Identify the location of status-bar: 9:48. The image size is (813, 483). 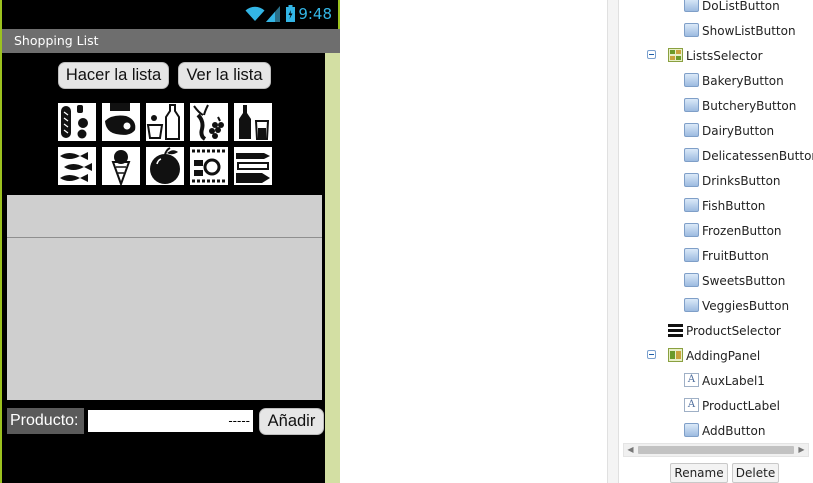
(170, 14).